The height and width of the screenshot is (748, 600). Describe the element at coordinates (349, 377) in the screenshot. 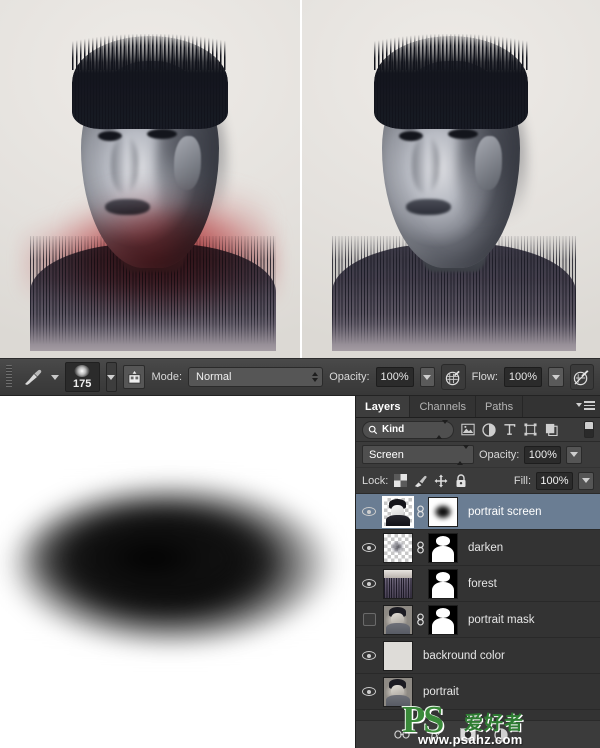

I see `opacity-label: Opacity:` at that location.